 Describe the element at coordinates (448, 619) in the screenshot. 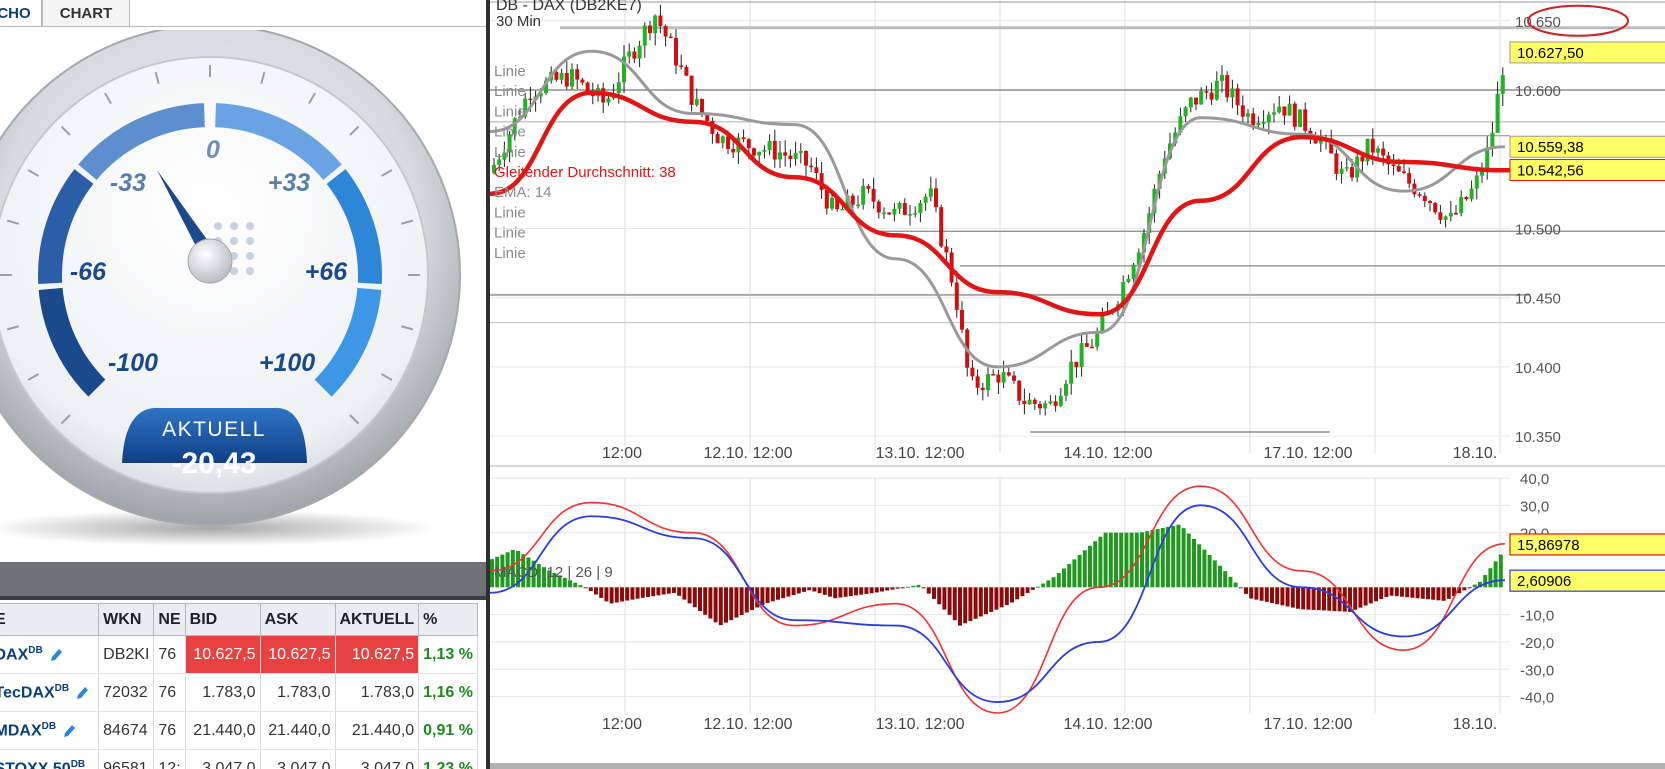

I see `col-pct: %` at that location.